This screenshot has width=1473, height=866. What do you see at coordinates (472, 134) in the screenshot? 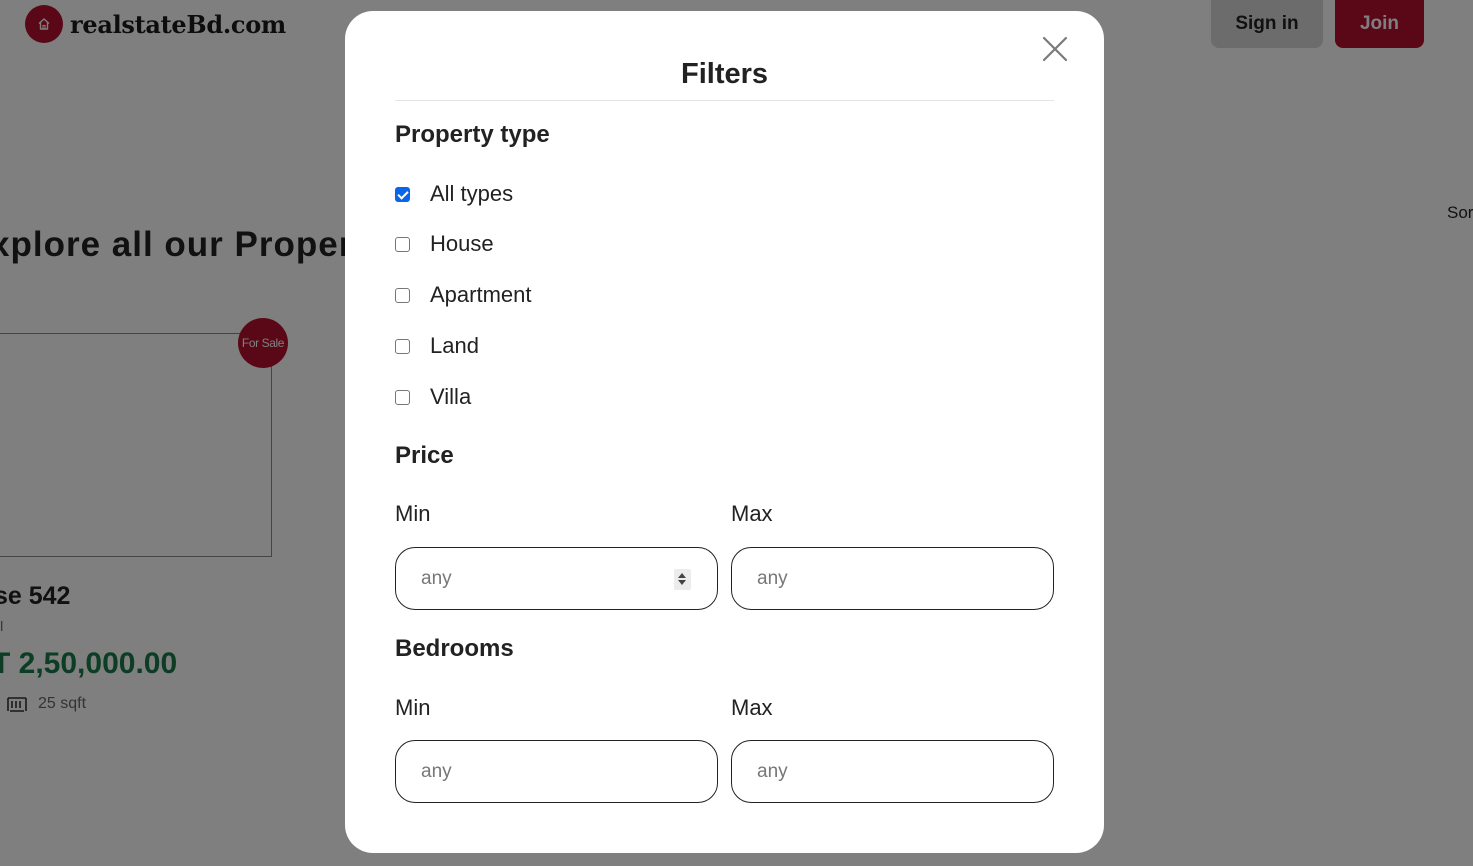
I see `property-type-heading: Property type` at bounding box center [472, 134].